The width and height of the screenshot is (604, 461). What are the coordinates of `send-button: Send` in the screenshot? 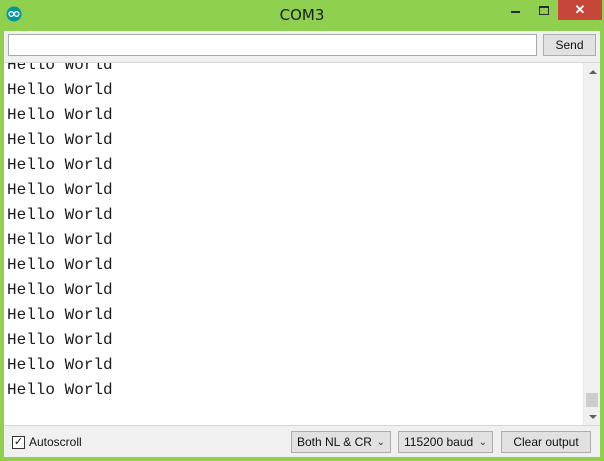 It's located at (569, 45).